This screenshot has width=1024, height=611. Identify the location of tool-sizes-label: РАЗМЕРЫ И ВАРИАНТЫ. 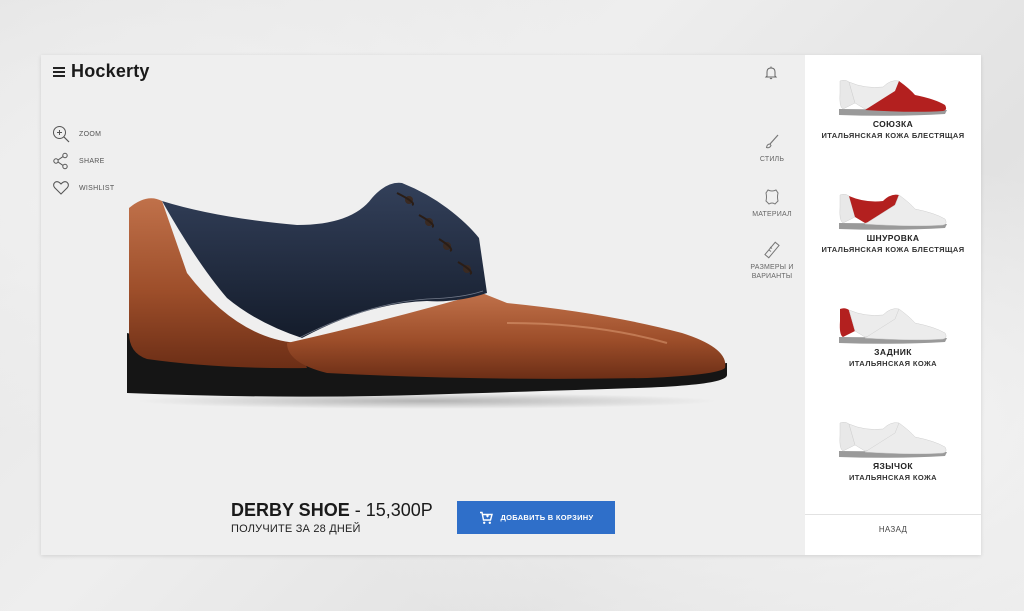
(772, 272).